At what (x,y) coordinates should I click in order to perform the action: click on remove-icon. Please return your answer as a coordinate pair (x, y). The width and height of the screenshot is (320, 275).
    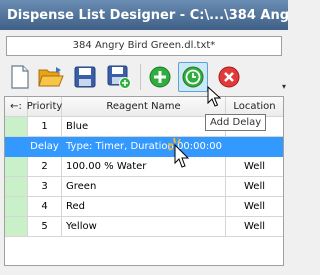
    Looking at the image, I should click on (229, 77).